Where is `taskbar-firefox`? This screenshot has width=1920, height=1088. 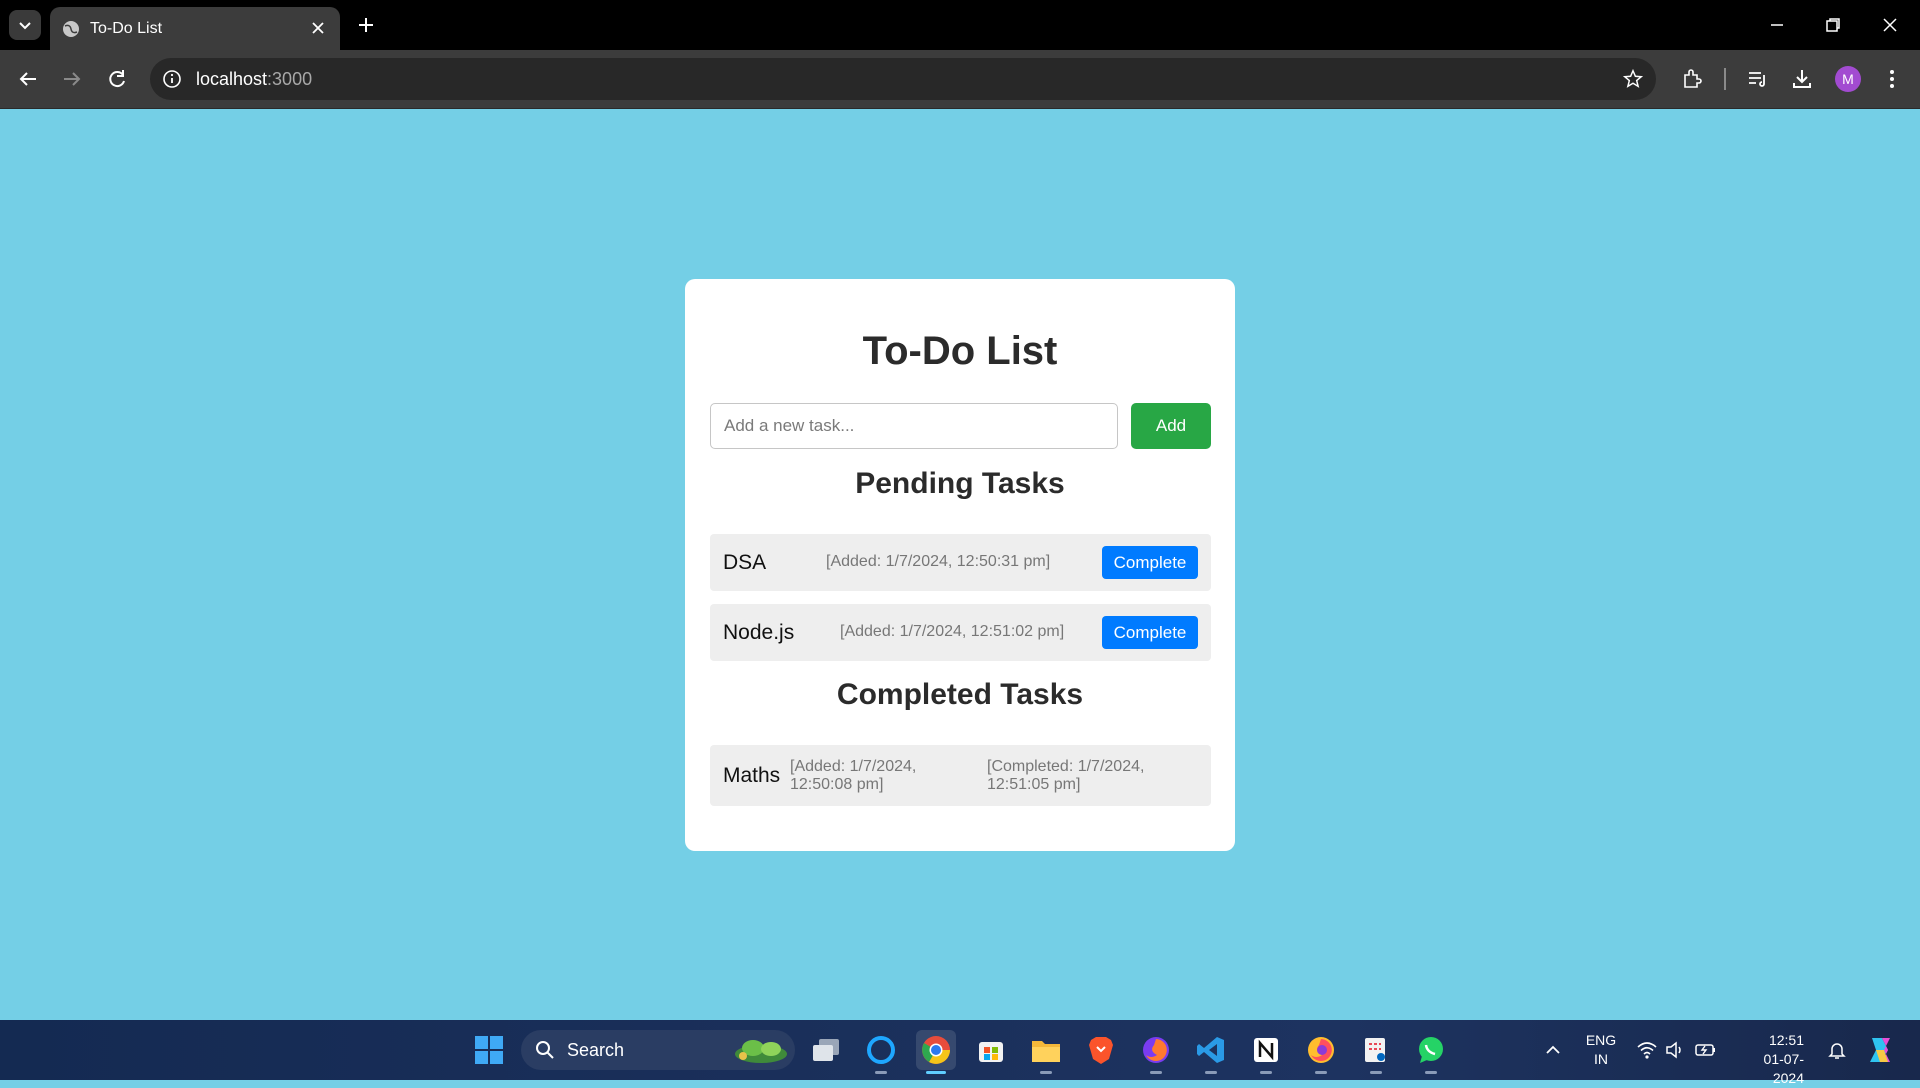
taskbar-firefox is located at coordinates (1321, 1052).